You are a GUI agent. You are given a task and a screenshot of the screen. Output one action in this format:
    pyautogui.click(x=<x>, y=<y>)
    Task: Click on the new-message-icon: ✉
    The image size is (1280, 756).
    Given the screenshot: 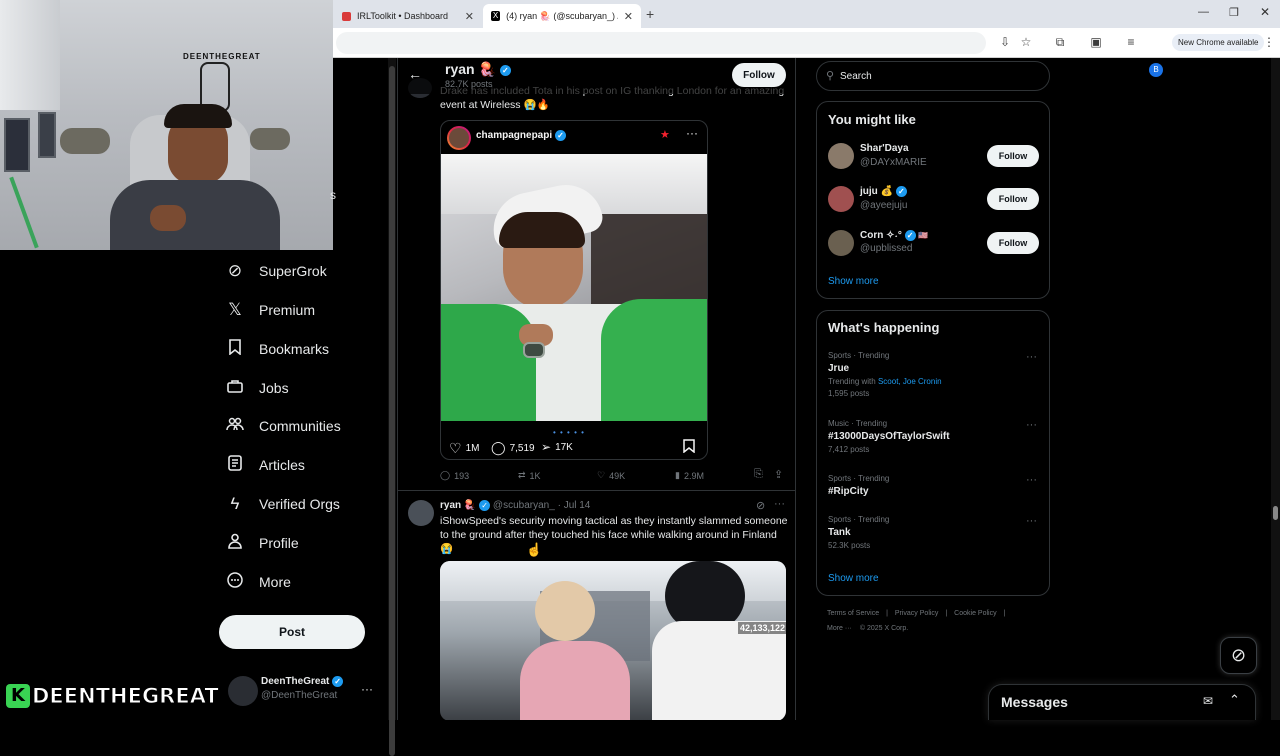 What is the action you would take?
    pyautogui.click(x=1208, y=701)
    